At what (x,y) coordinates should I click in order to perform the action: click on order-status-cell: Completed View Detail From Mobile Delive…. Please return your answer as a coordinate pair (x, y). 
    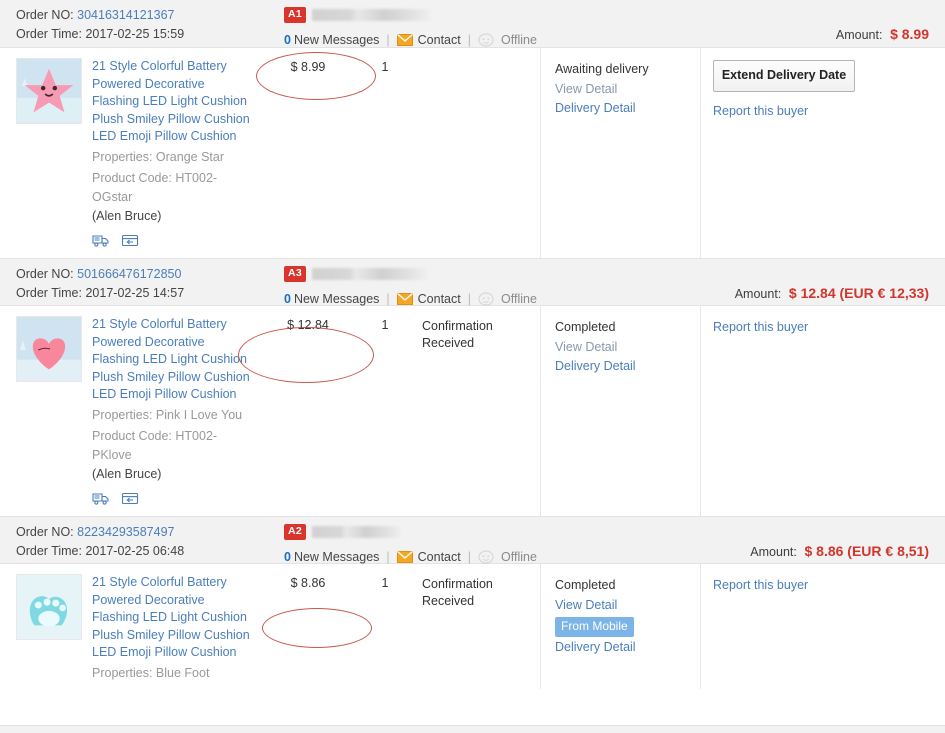
    Looking at the image, I should click on (620, 626).